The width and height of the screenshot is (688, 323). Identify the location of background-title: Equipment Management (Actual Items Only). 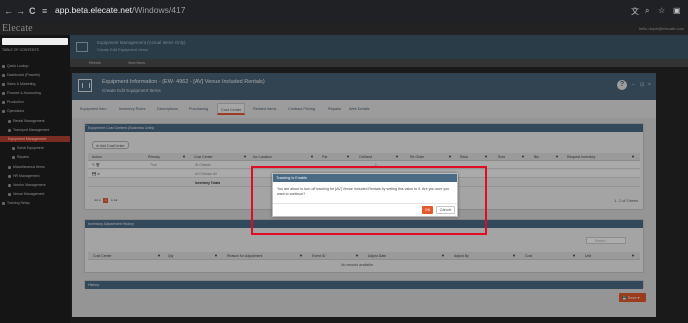
(141, 42).